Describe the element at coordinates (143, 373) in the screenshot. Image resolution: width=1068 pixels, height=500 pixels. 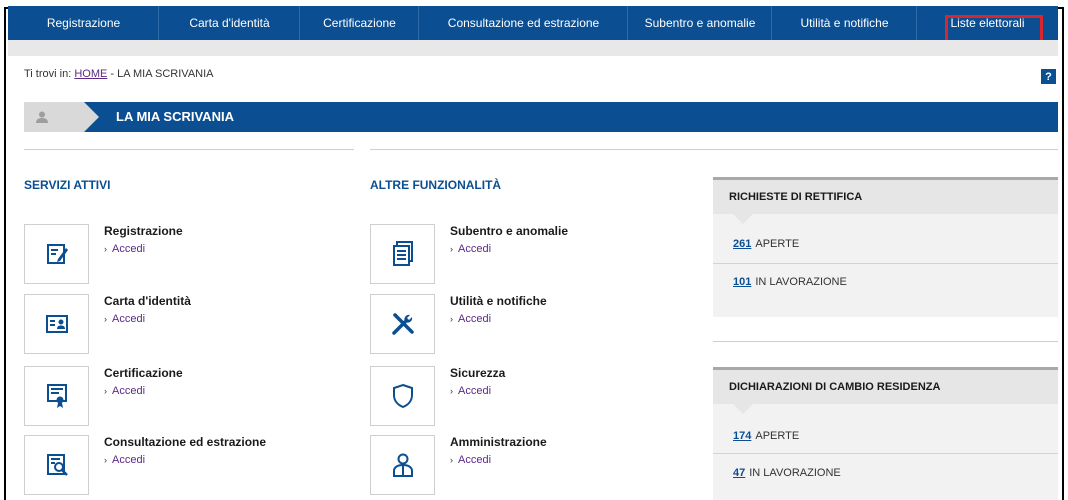
I see `service-name: Certificazione` at that location.